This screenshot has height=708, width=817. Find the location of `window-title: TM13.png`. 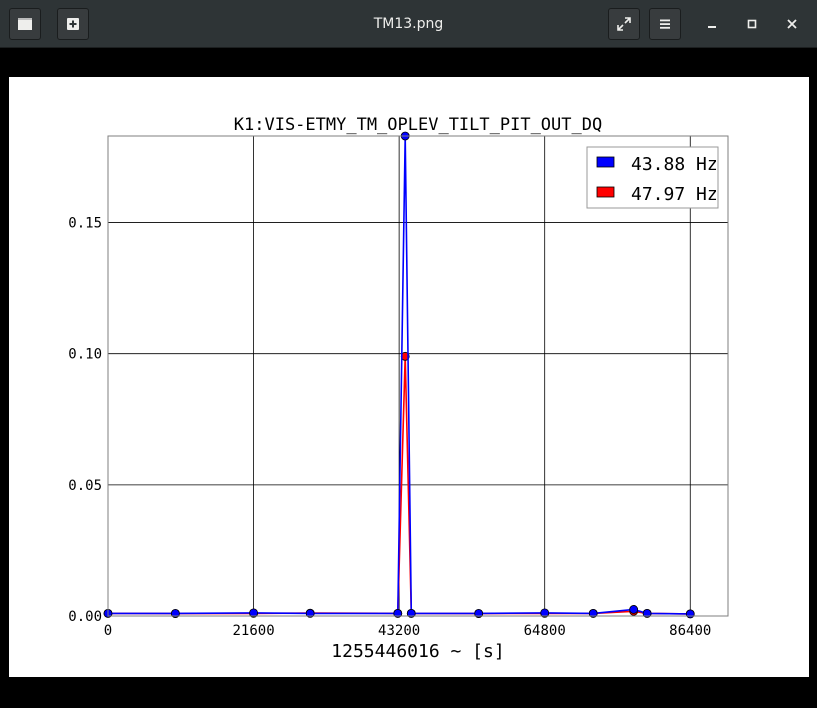

window-title: TM13.png is located at coordinates (408, 24).